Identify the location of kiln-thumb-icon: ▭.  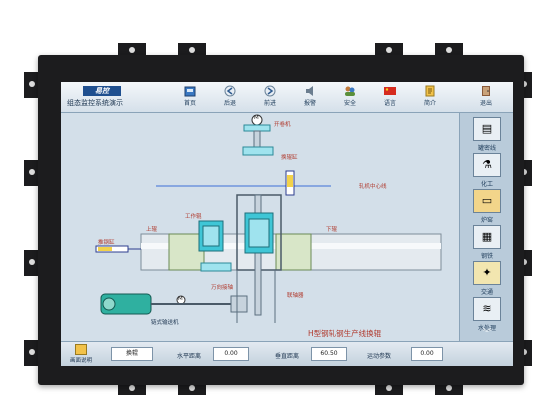
(487, 201).